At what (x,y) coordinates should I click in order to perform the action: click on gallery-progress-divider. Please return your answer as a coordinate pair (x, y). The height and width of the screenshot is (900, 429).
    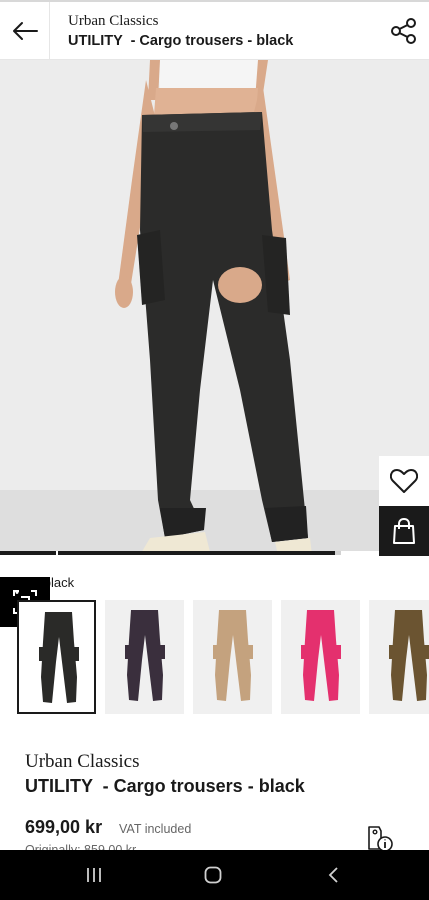
    Looking at the image, I should click on (57, 553).